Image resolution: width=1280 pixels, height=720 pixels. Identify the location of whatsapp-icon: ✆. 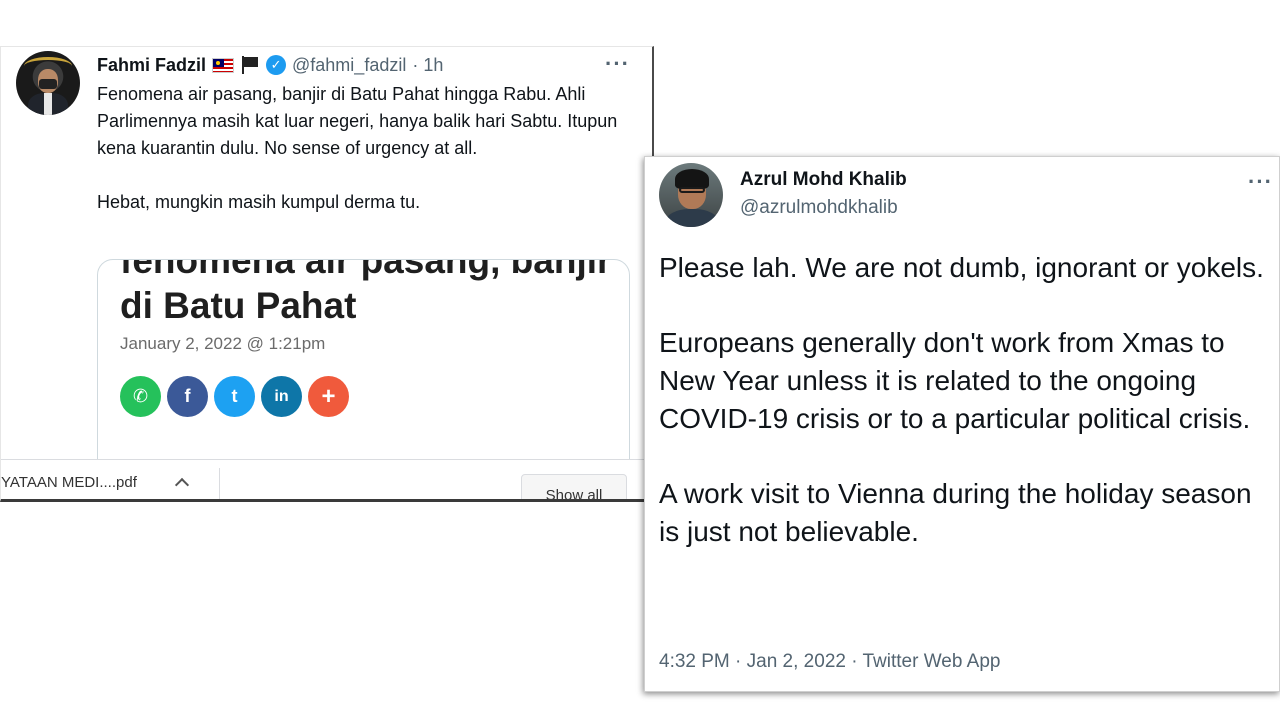
(140, 396).